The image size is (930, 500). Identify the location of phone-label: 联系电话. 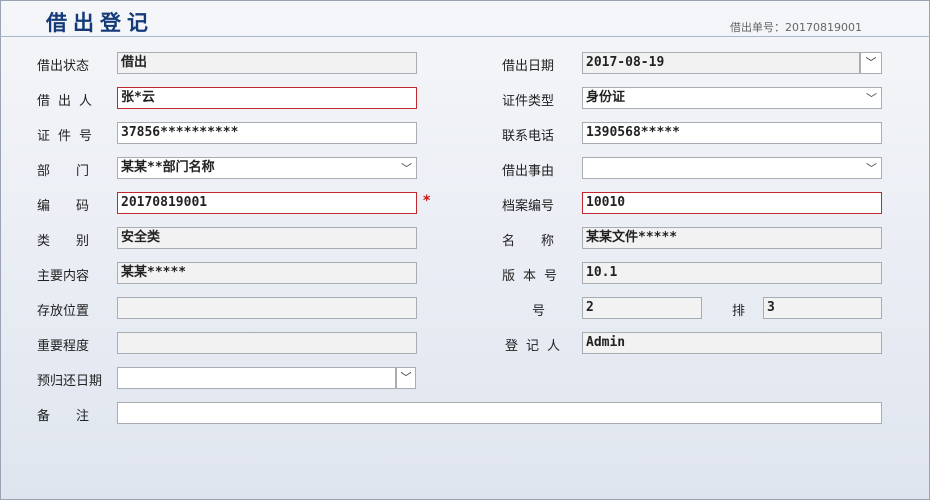
(528, 136).